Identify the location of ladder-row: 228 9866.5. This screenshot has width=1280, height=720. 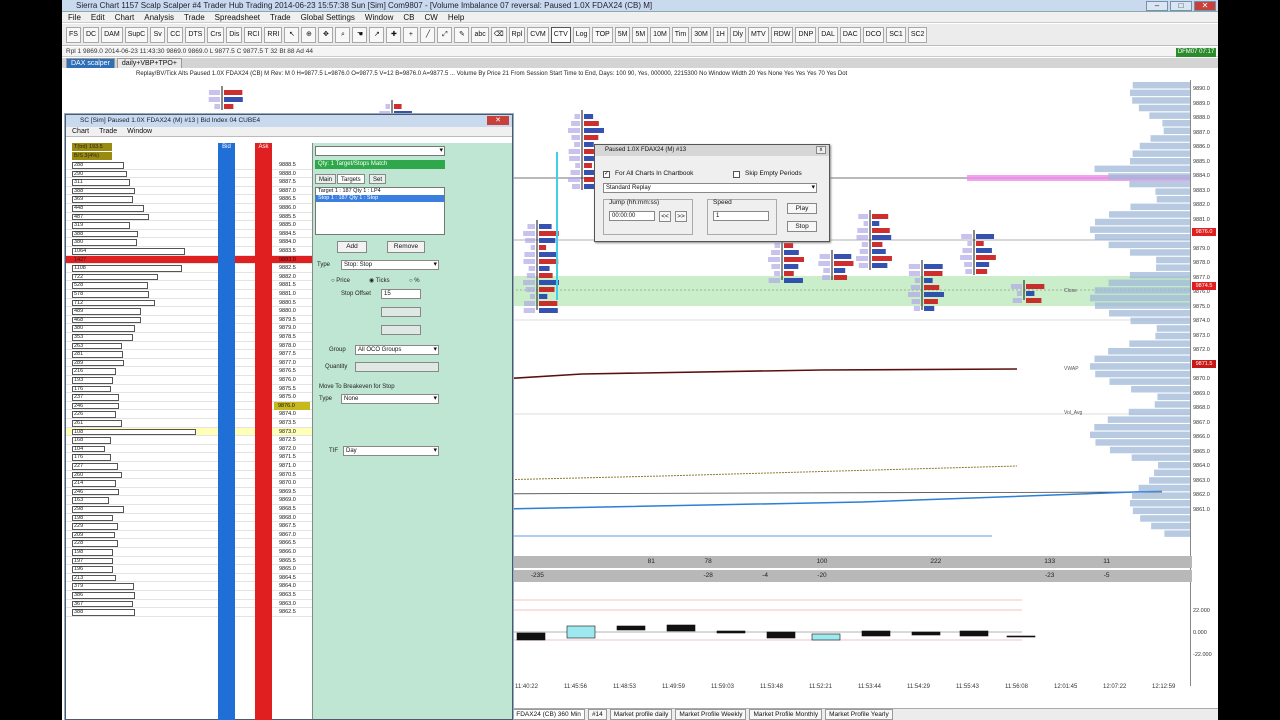
(189, 543).